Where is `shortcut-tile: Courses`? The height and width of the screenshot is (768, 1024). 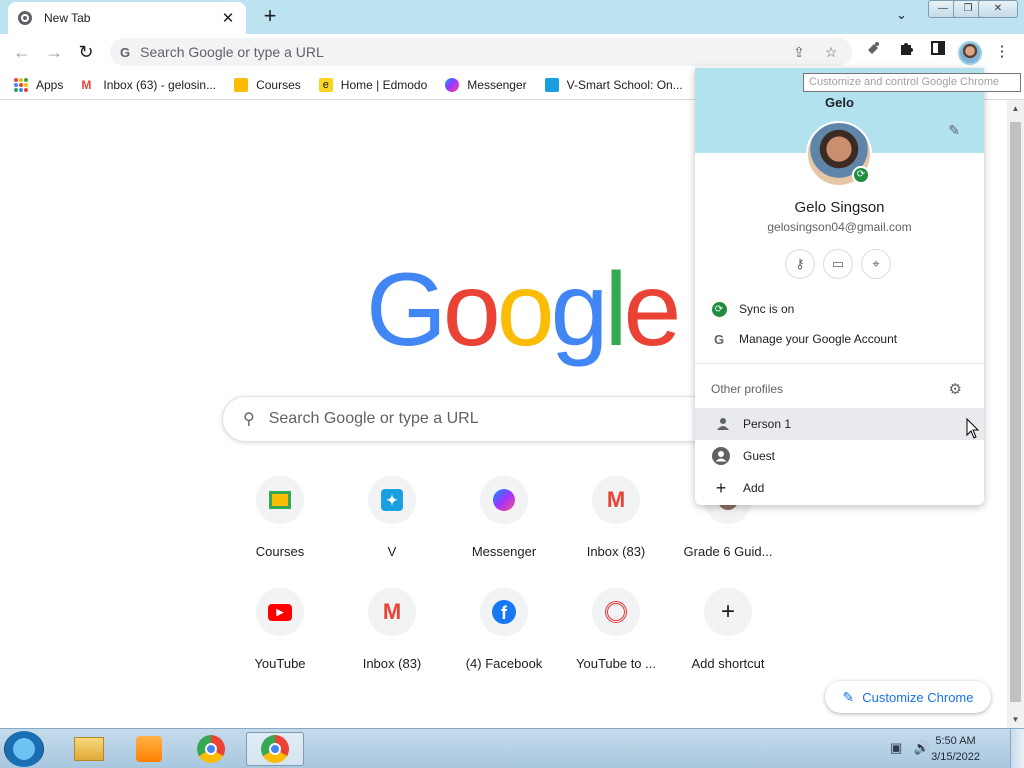
shortcut-tile: Courses is located at coordinates (280, 517).